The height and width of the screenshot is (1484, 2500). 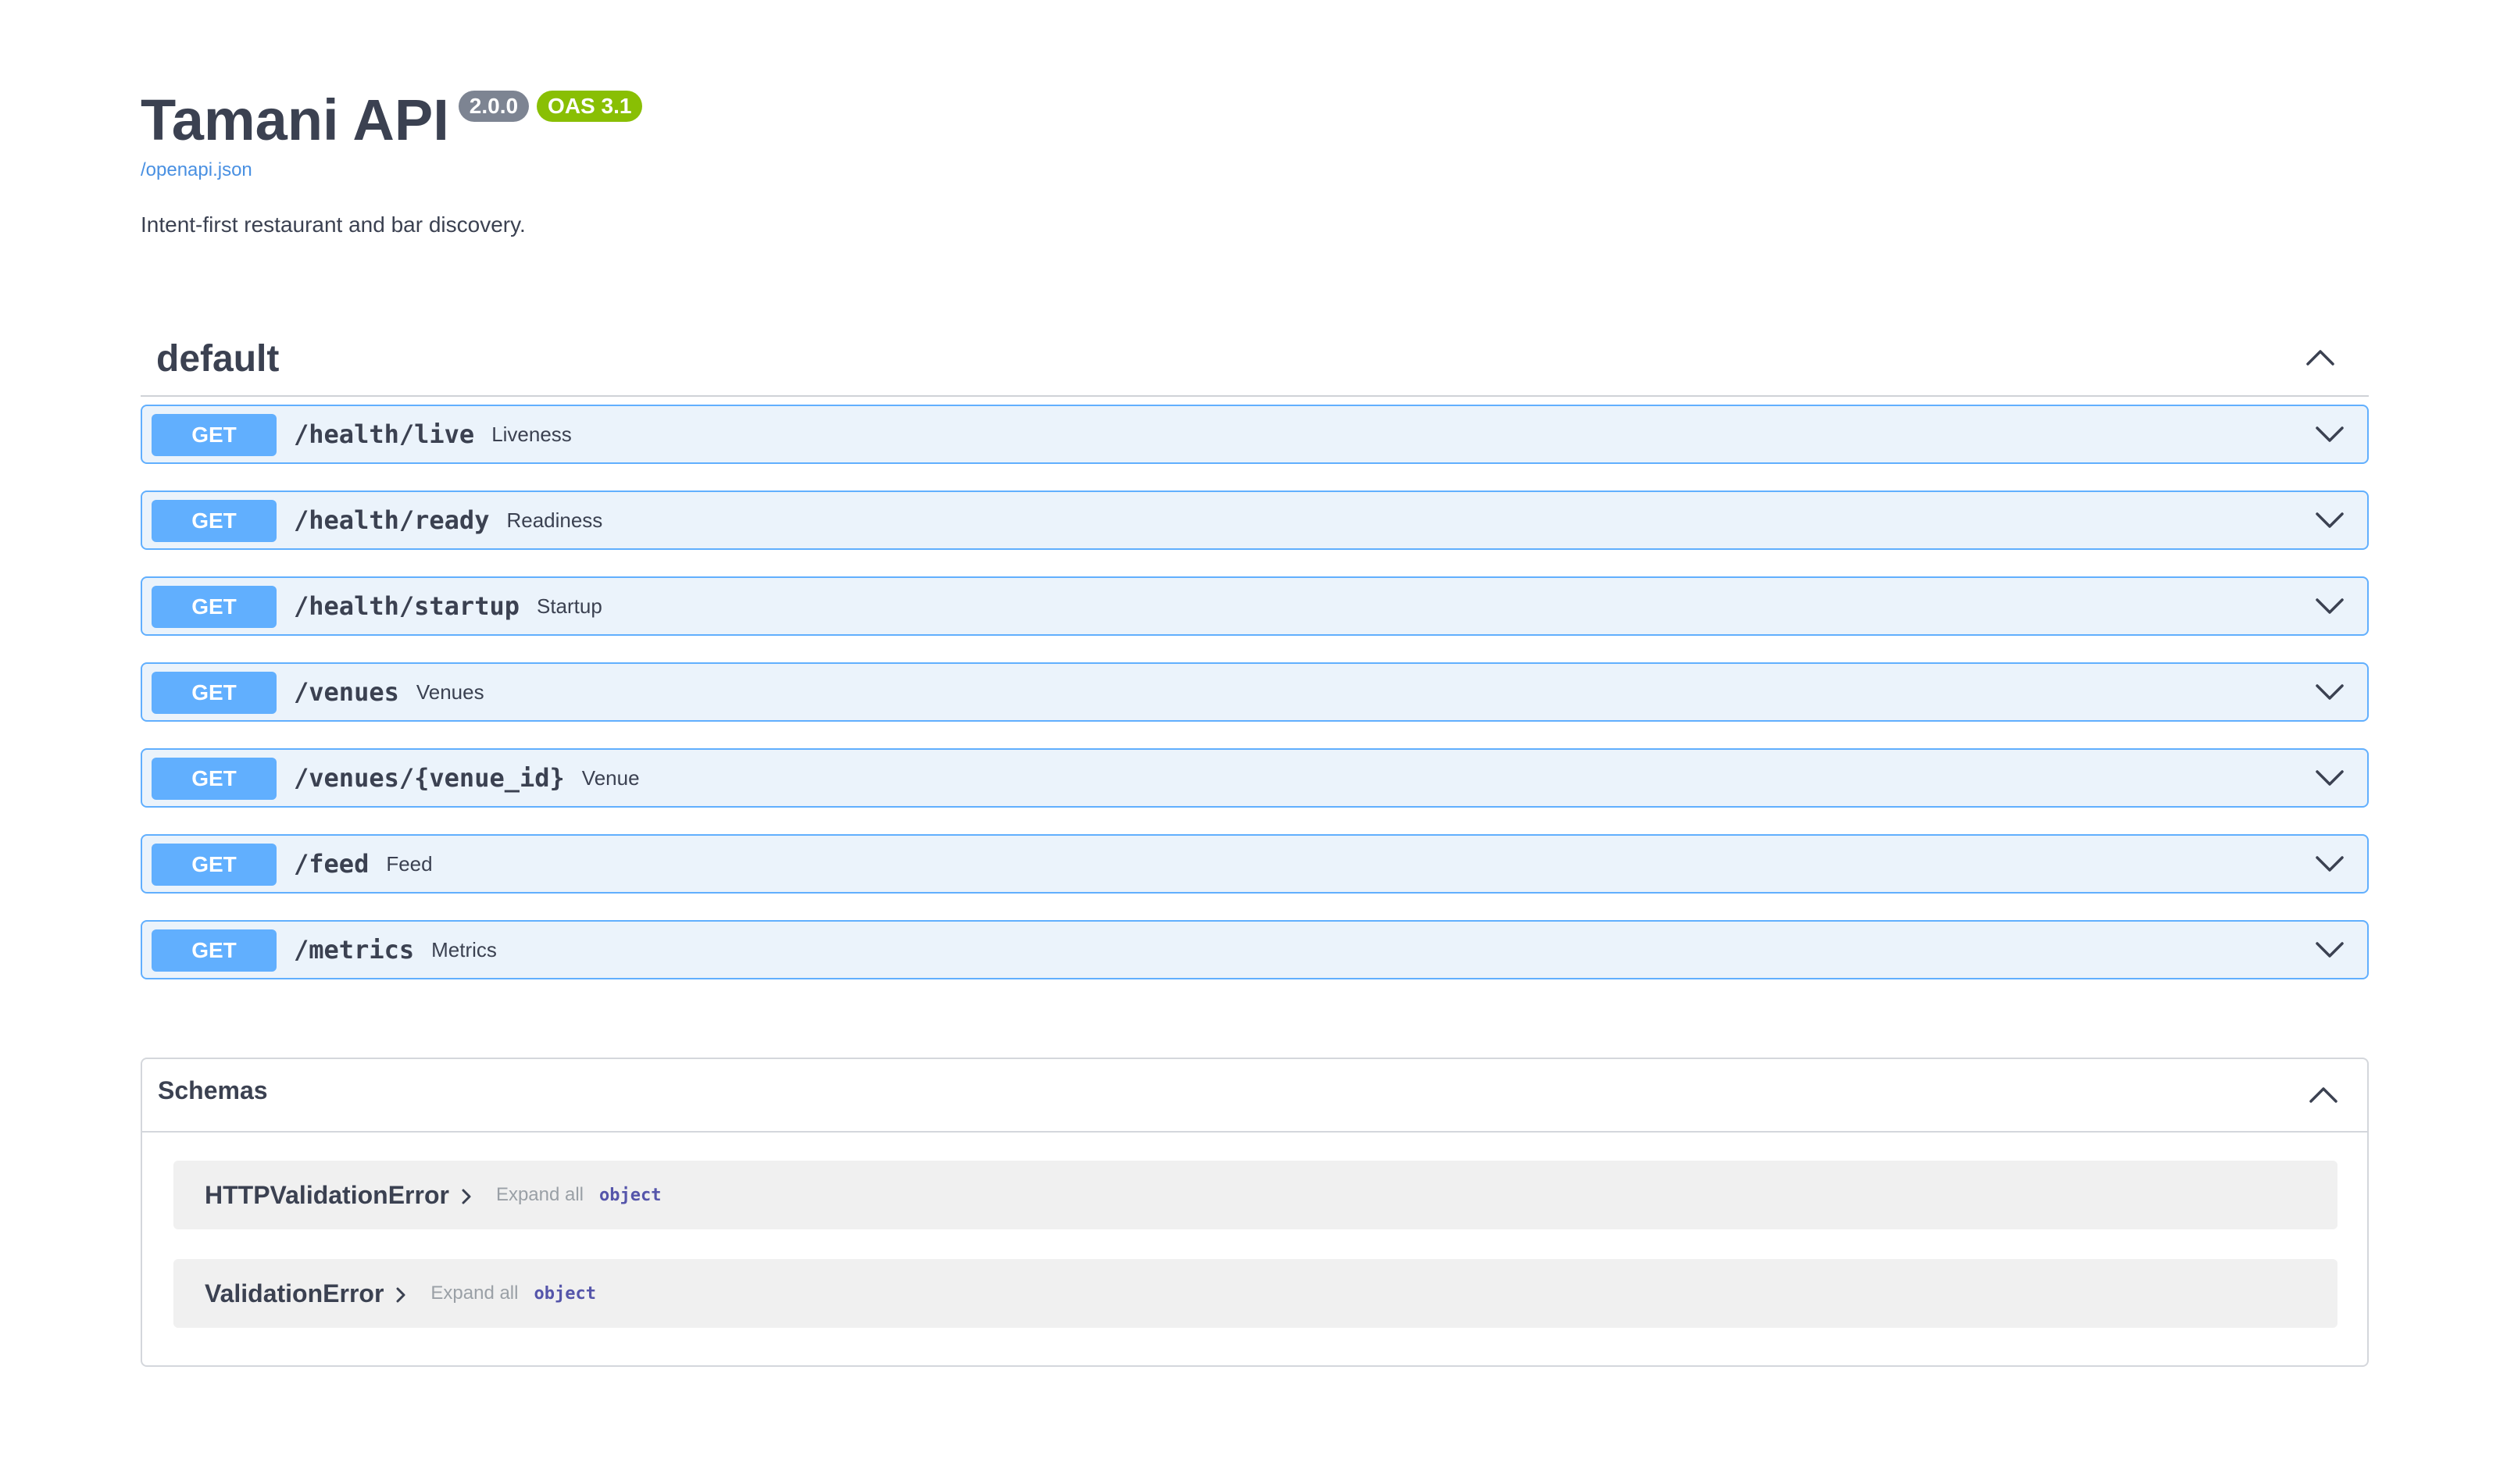 I want to click on schemas-header: Schemas, so click(x=1254, y=1096).